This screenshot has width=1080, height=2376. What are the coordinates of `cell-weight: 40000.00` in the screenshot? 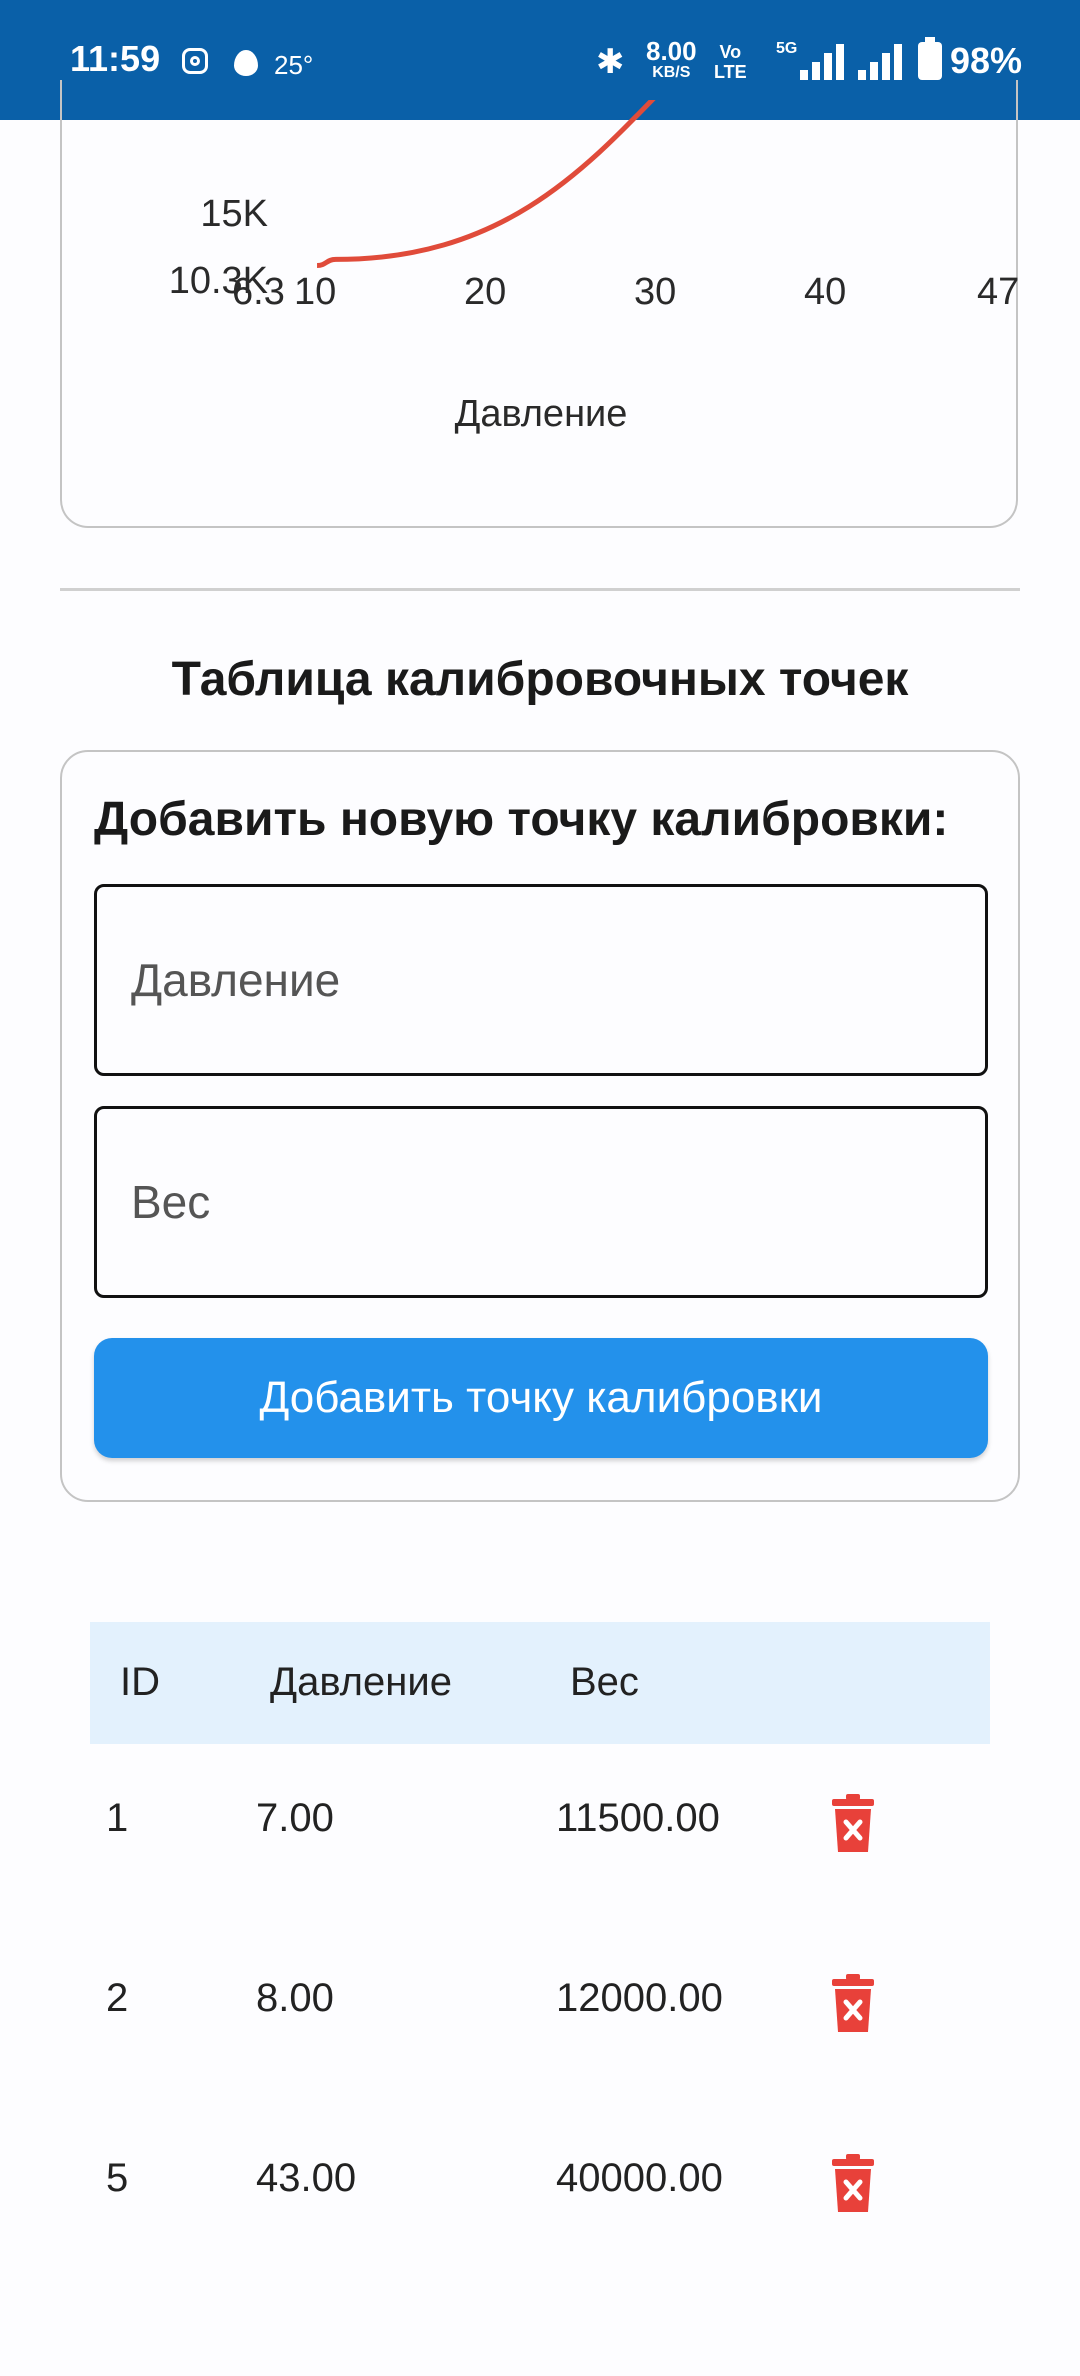 It's located at (639, 2178).